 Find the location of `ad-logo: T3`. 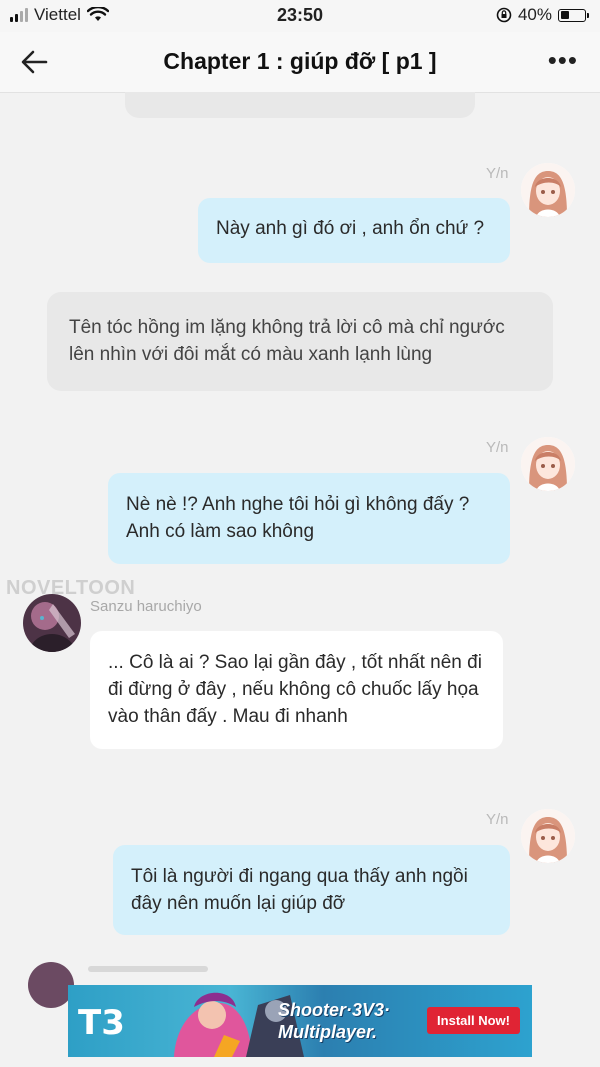

ad-logo: T3 is located at coordinates (101, 1023).